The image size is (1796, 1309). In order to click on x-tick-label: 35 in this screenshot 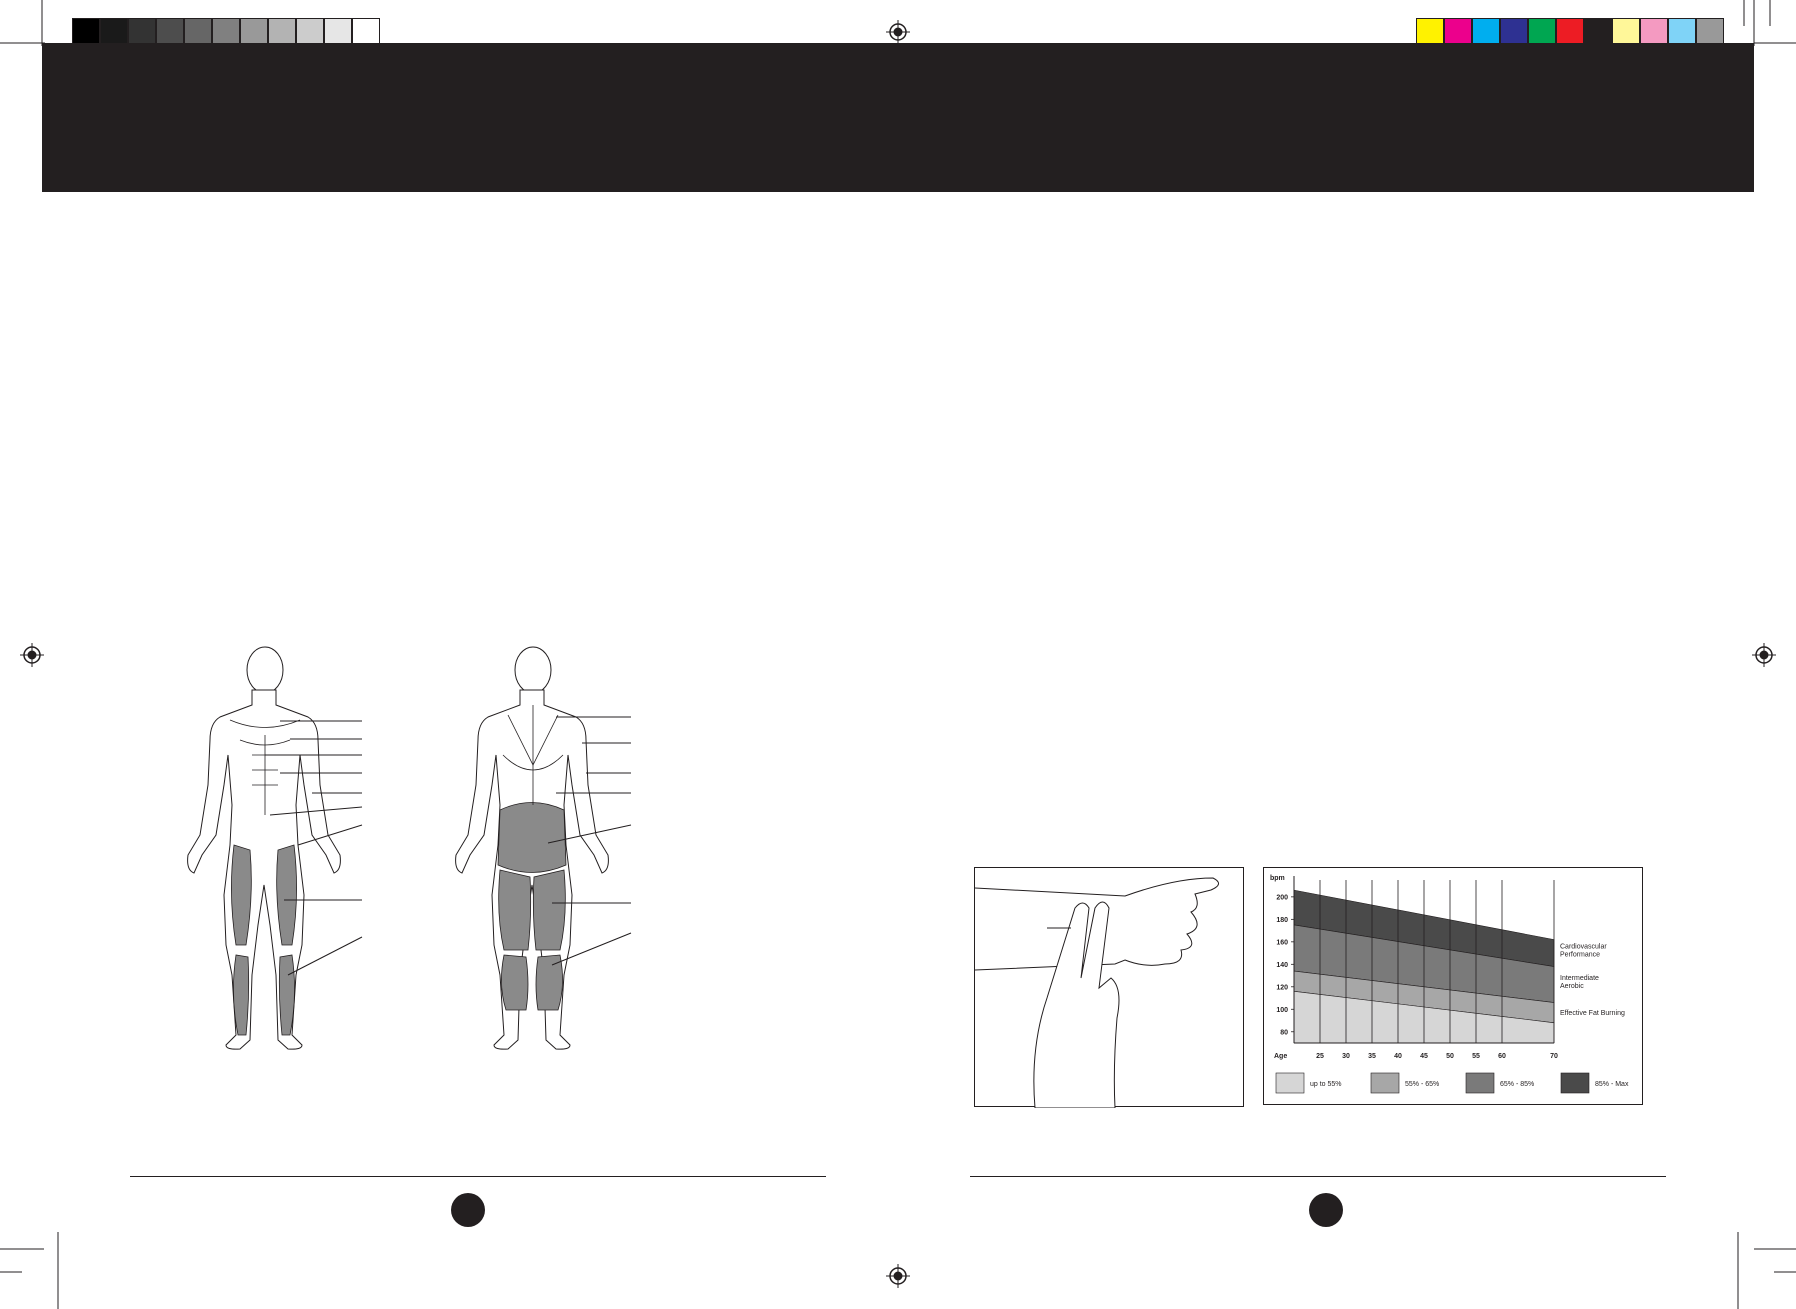, I will do `click(1372, 1056)`.